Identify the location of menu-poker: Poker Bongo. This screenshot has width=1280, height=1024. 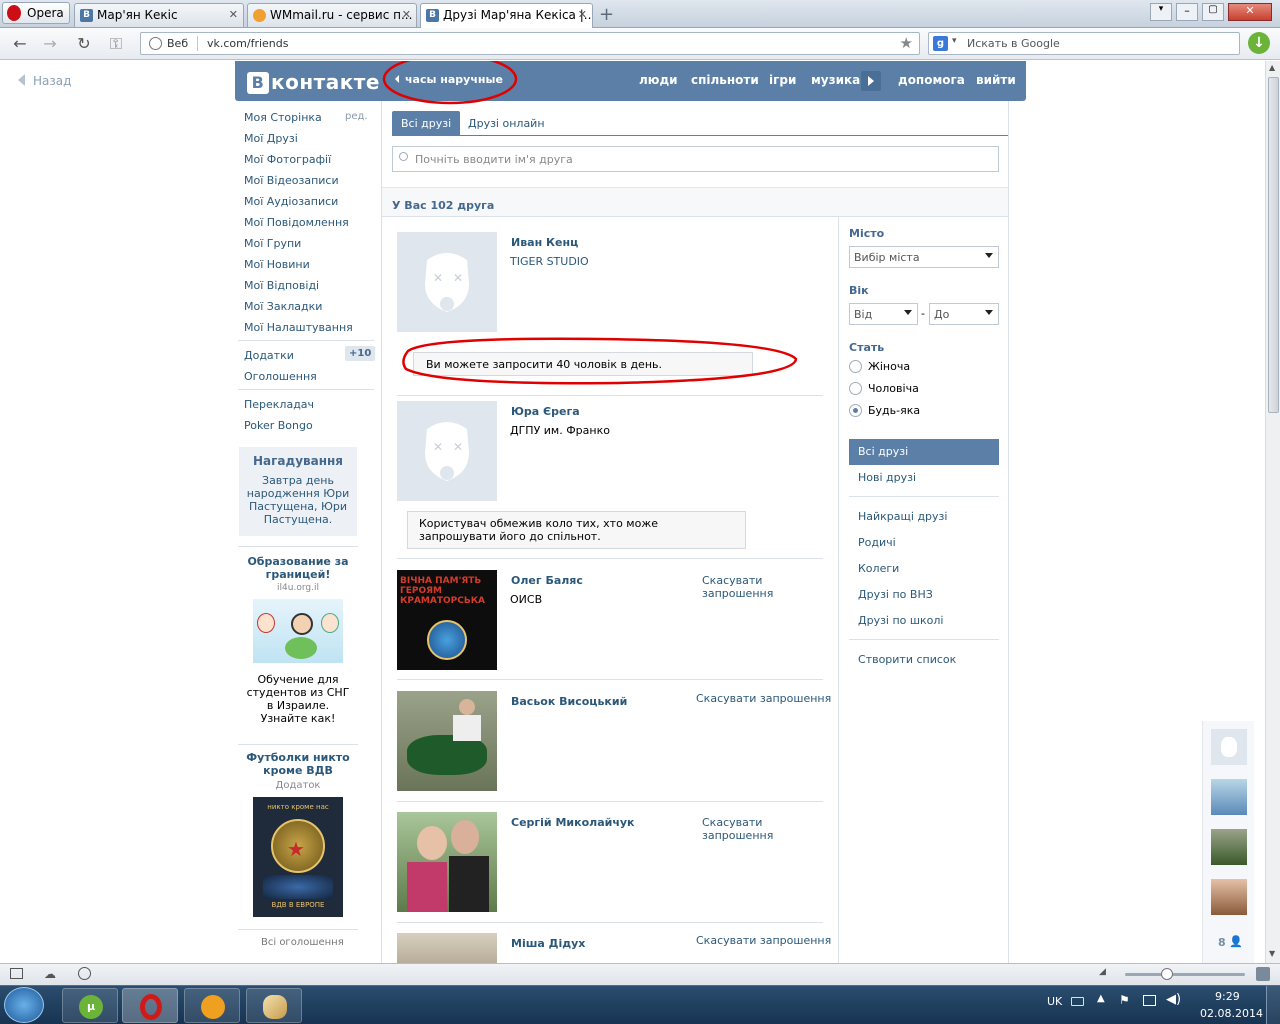
(278, 425).